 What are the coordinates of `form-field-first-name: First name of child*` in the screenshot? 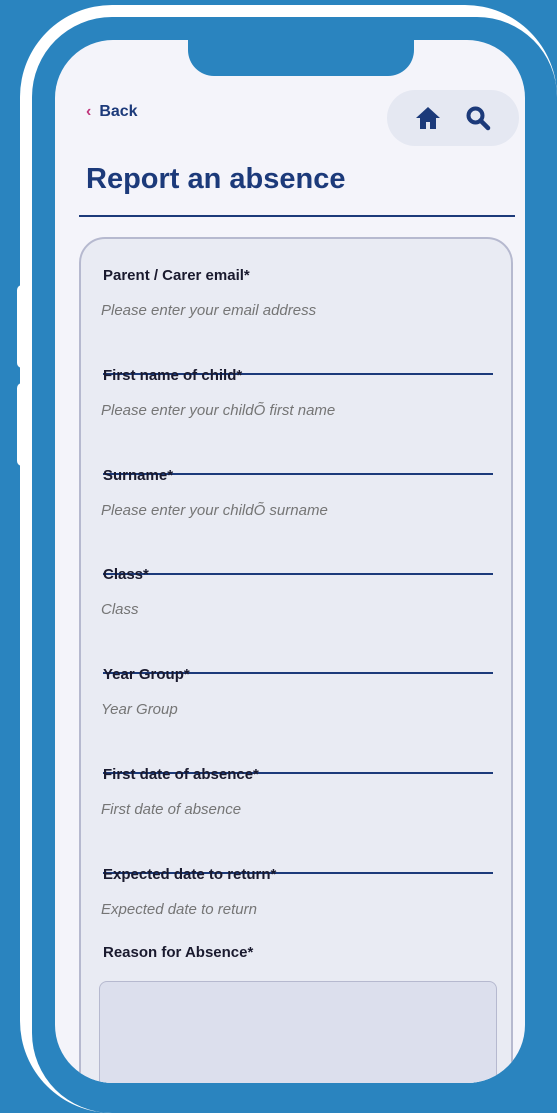 It's located at (298, 421).